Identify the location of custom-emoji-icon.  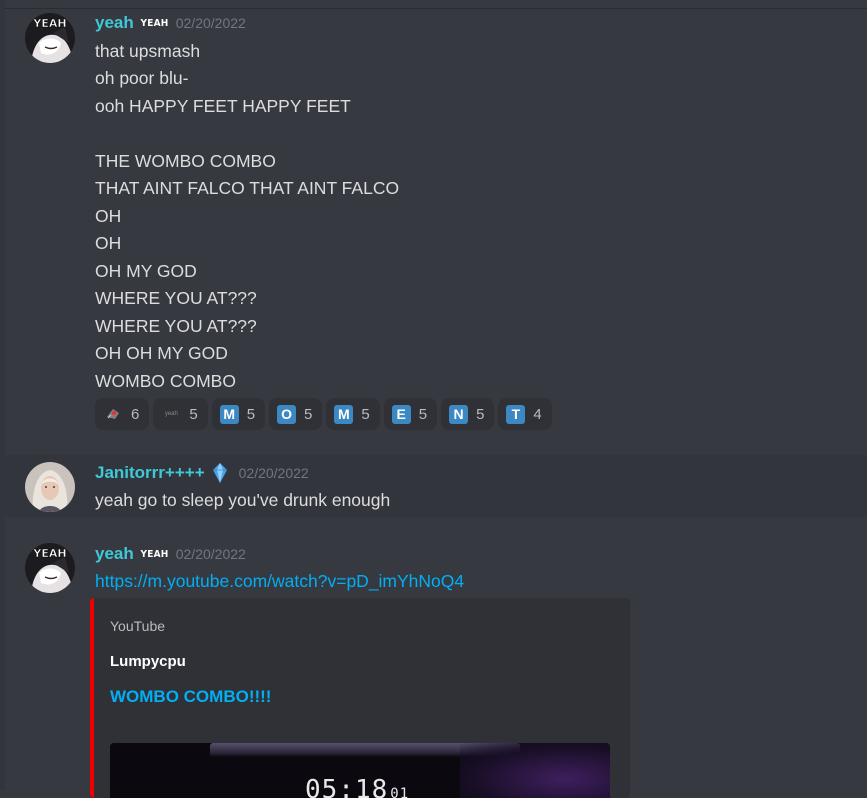
(113, 414).